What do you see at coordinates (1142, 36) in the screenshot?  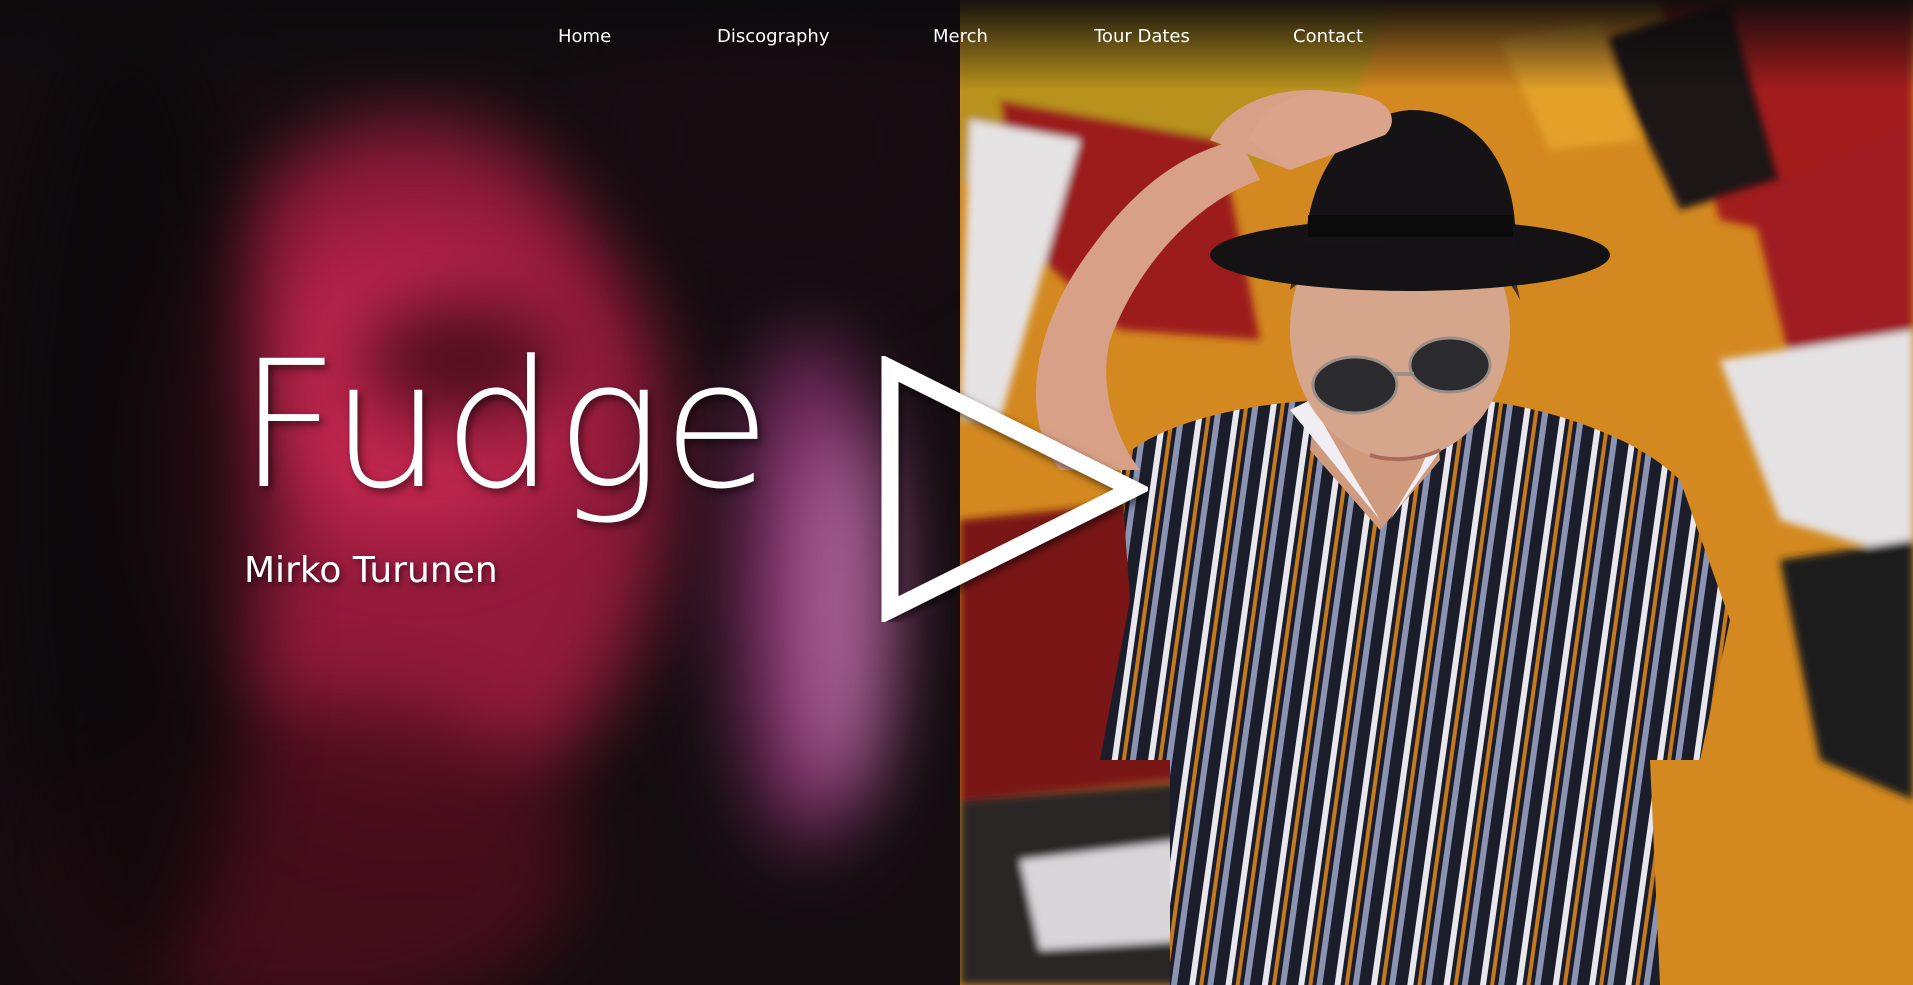 I see `nav-tour-dates: Tour Dates` at bounding box center [1142, 36].